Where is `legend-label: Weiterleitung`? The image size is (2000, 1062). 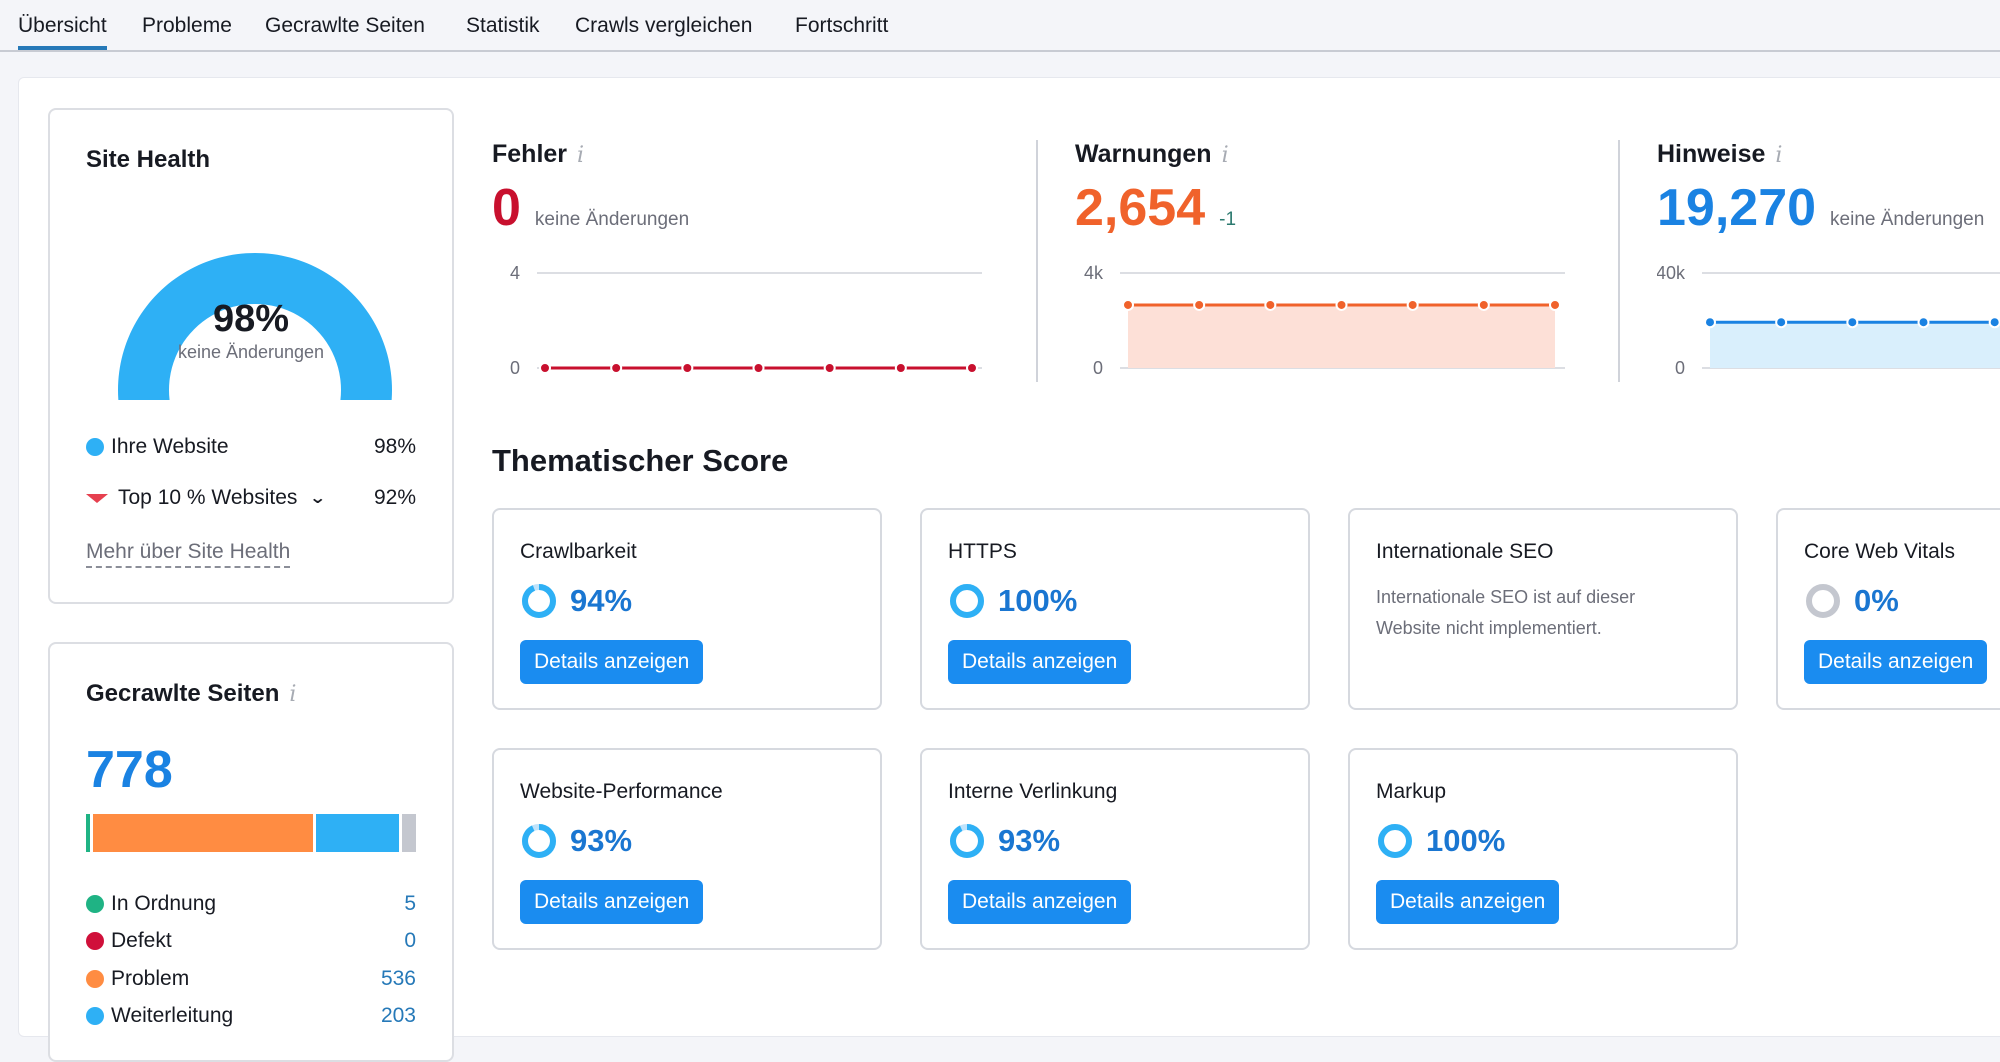
legend-label: Weiterleitung is located at coordinates (172, 1016).